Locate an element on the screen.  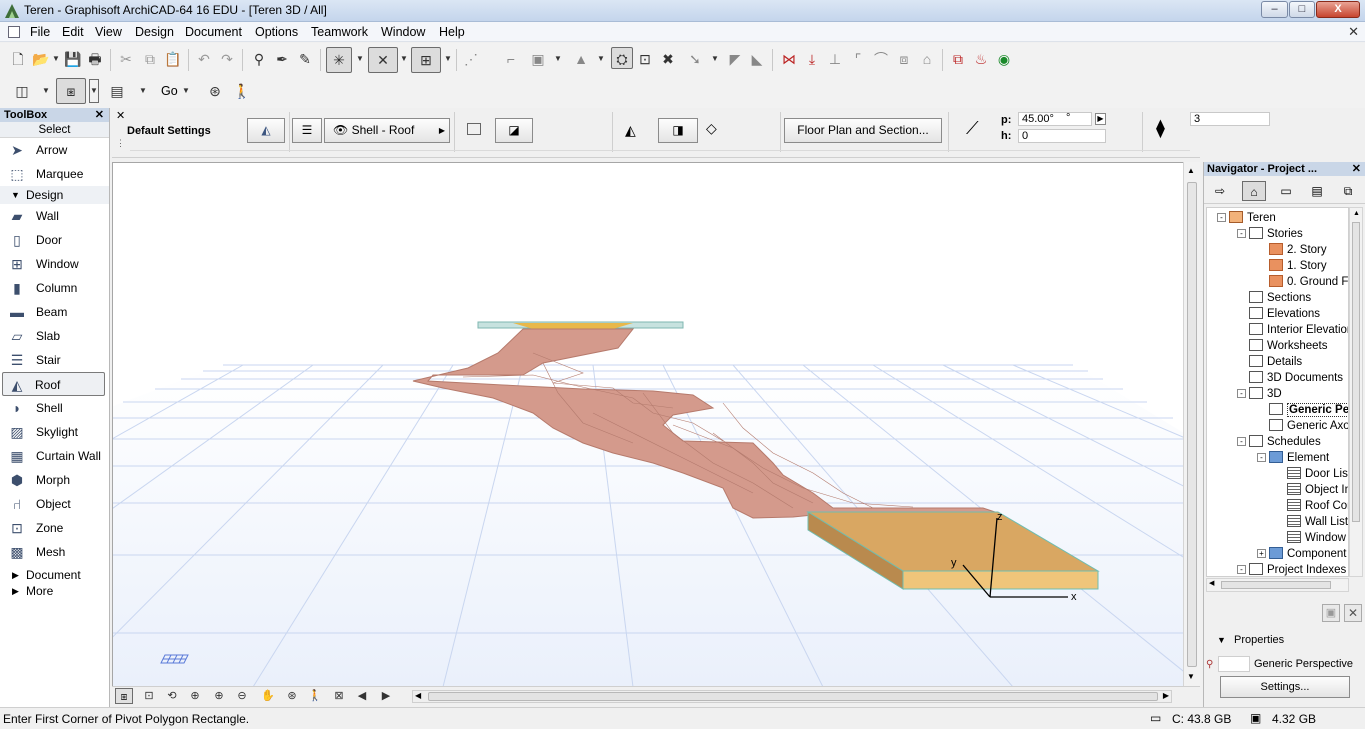
publisher-sets-tab-icon: ⧉ is located at coordinates (1348, 191).